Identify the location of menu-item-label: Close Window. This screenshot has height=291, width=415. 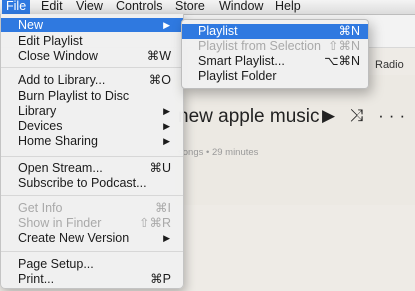
(58, 56).